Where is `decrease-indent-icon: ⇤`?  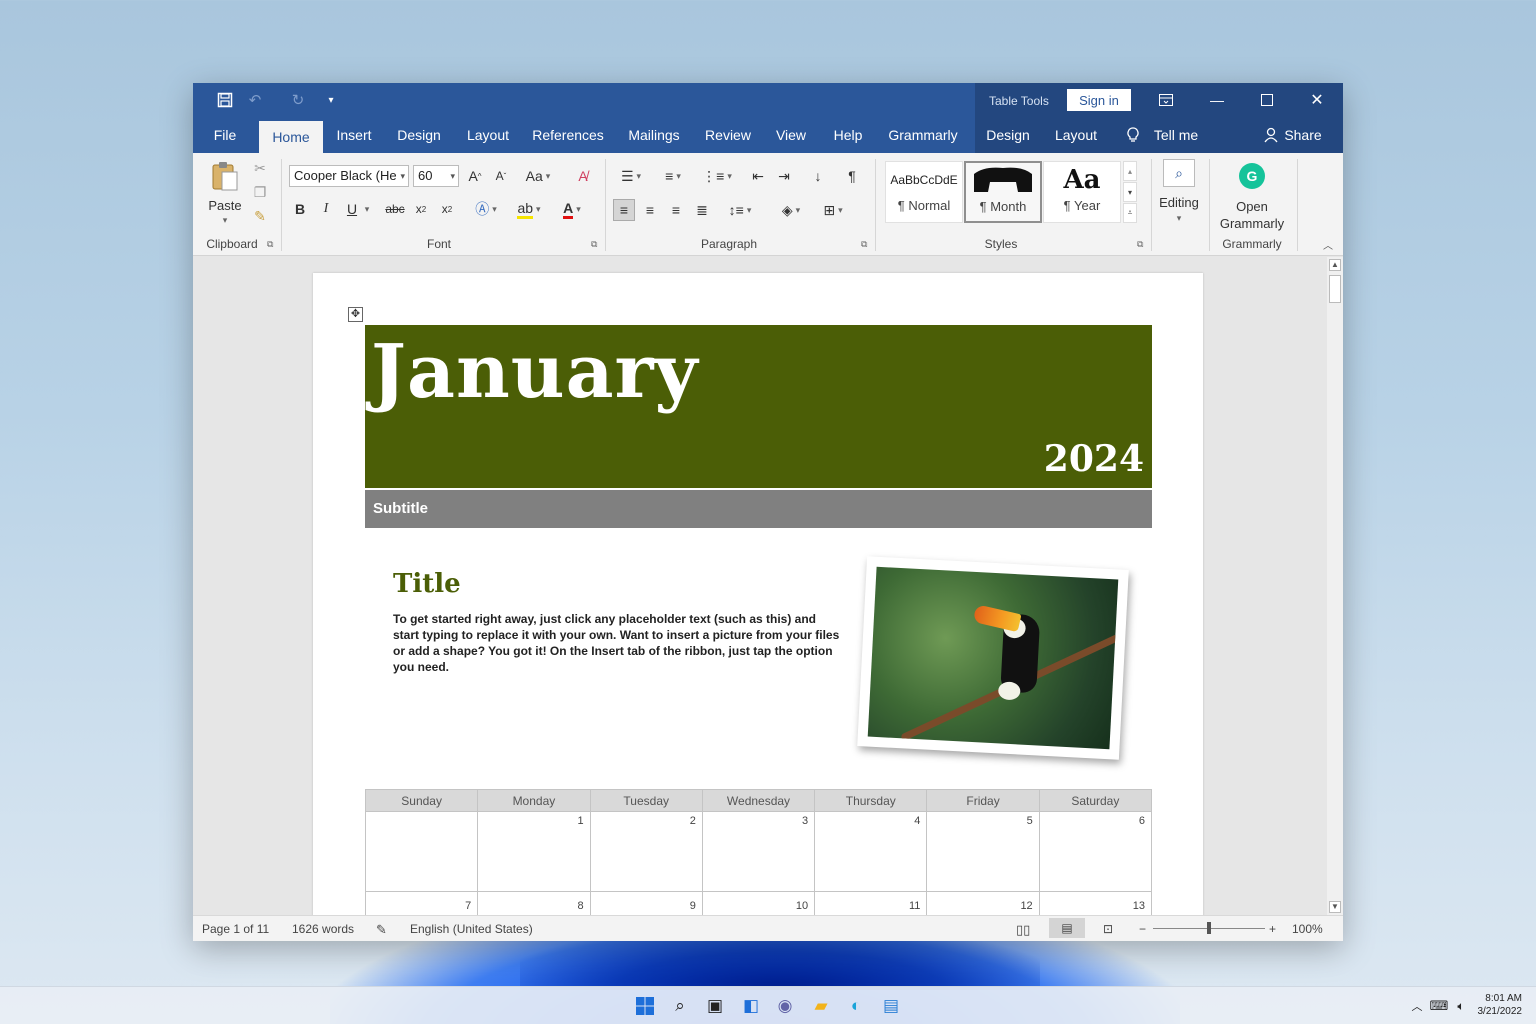
decrease-indent-icon: ⇤ is located at coordinates (758, 176).